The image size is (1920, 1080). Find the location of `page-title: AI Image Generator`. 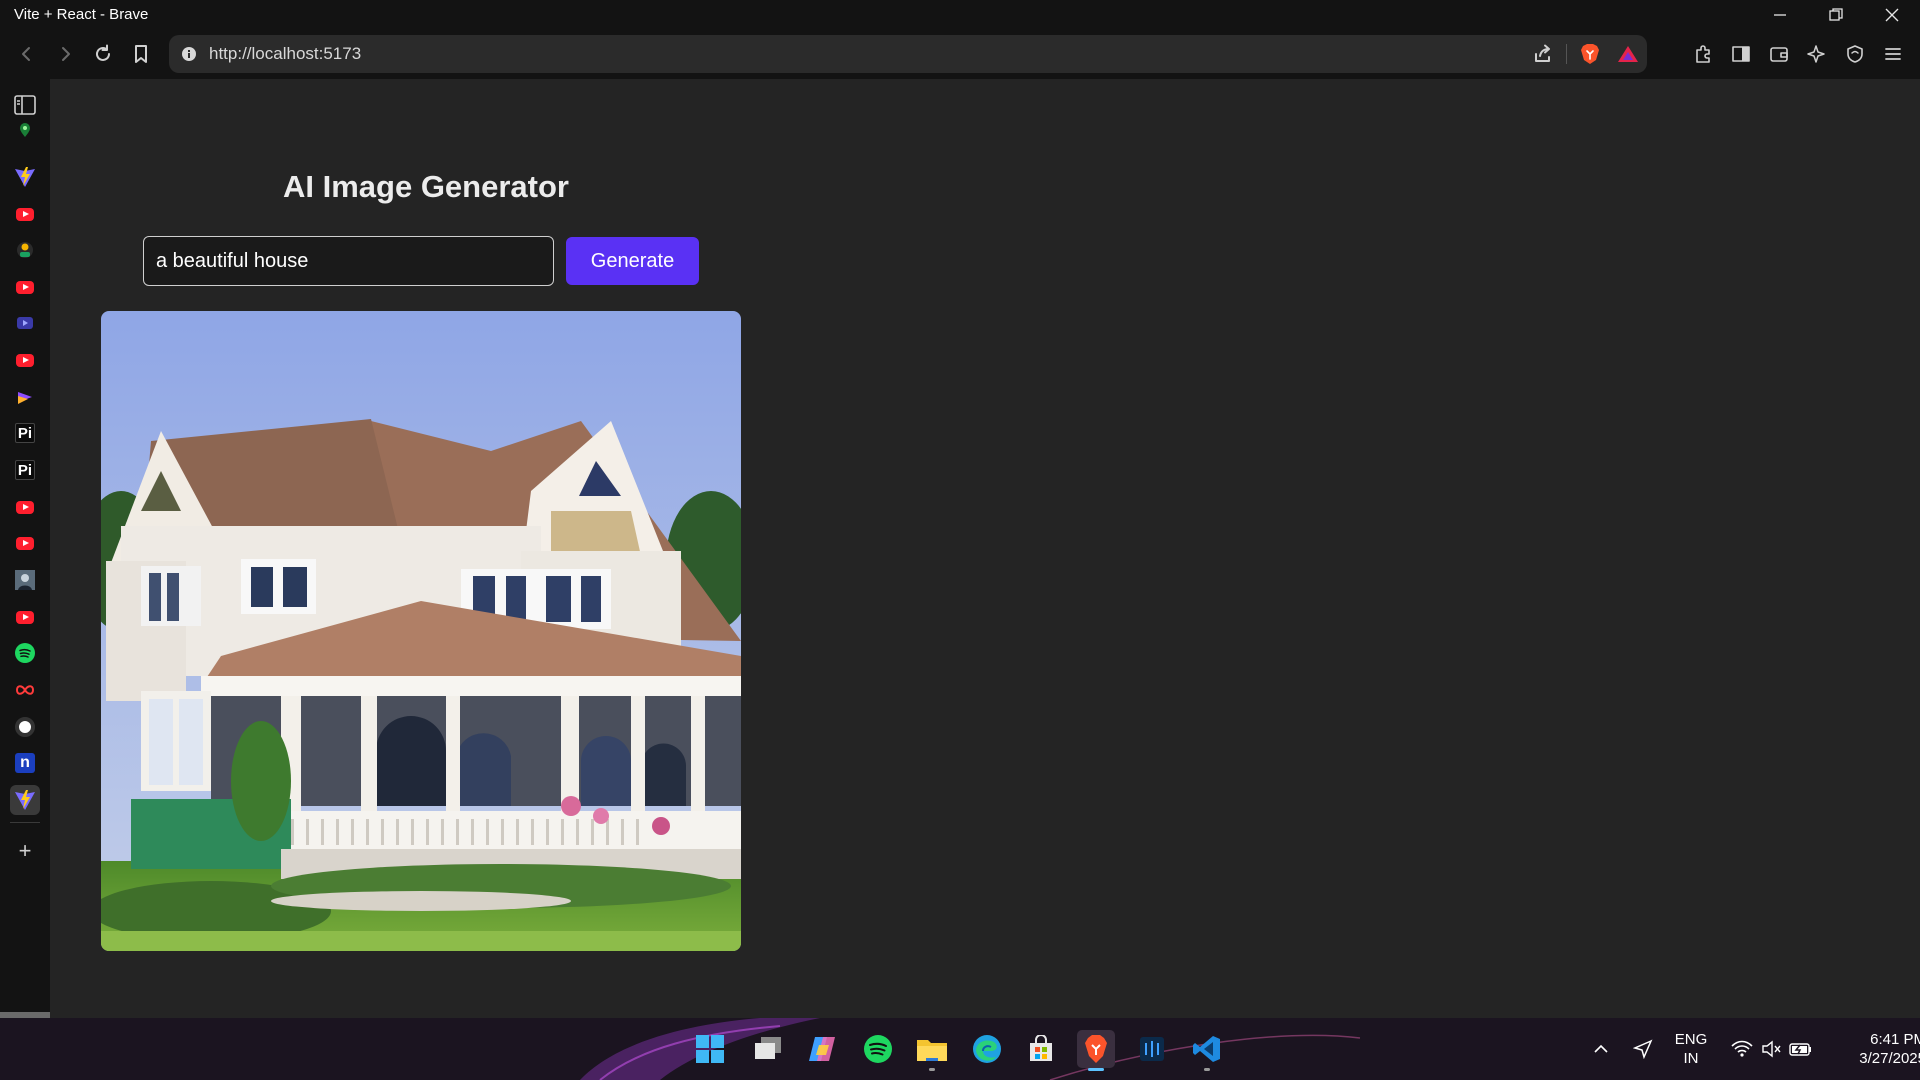

page-title: AI Image Generator is located at coordinates (426, 186).